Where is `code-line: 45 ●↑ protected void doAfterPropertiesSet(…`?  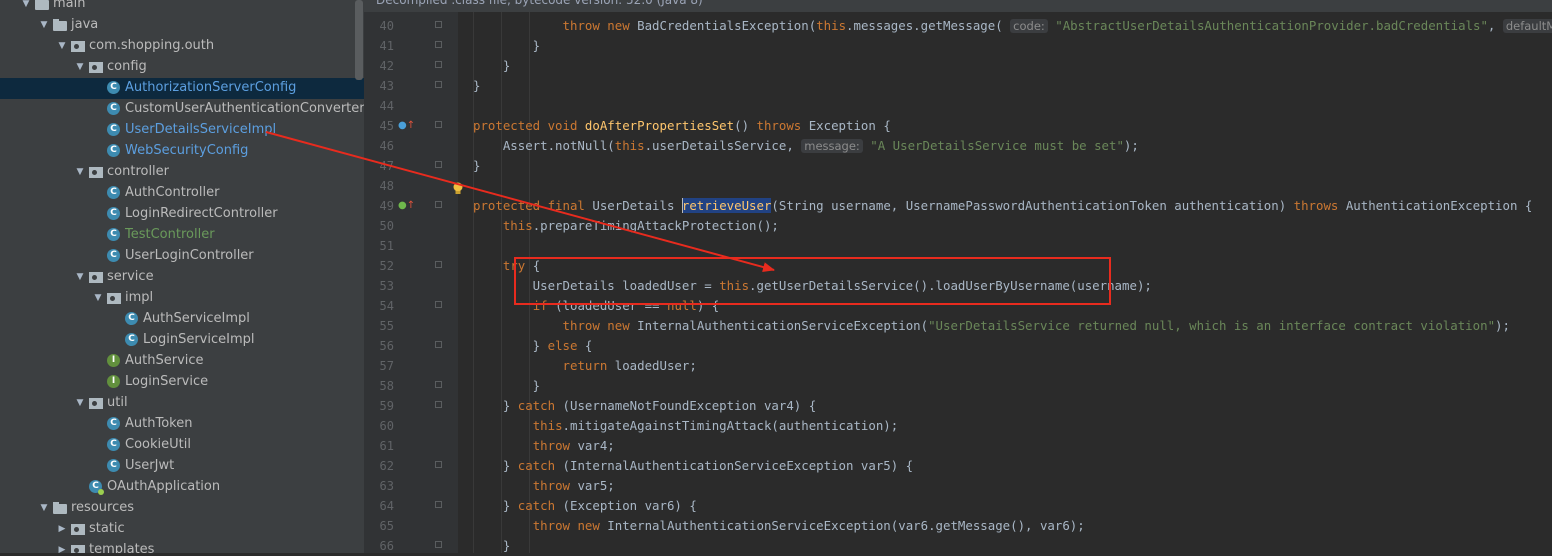
code-line: 45 ●↑ protected void doAfterPropertiesSet(… is located at coordinates (958, 126).